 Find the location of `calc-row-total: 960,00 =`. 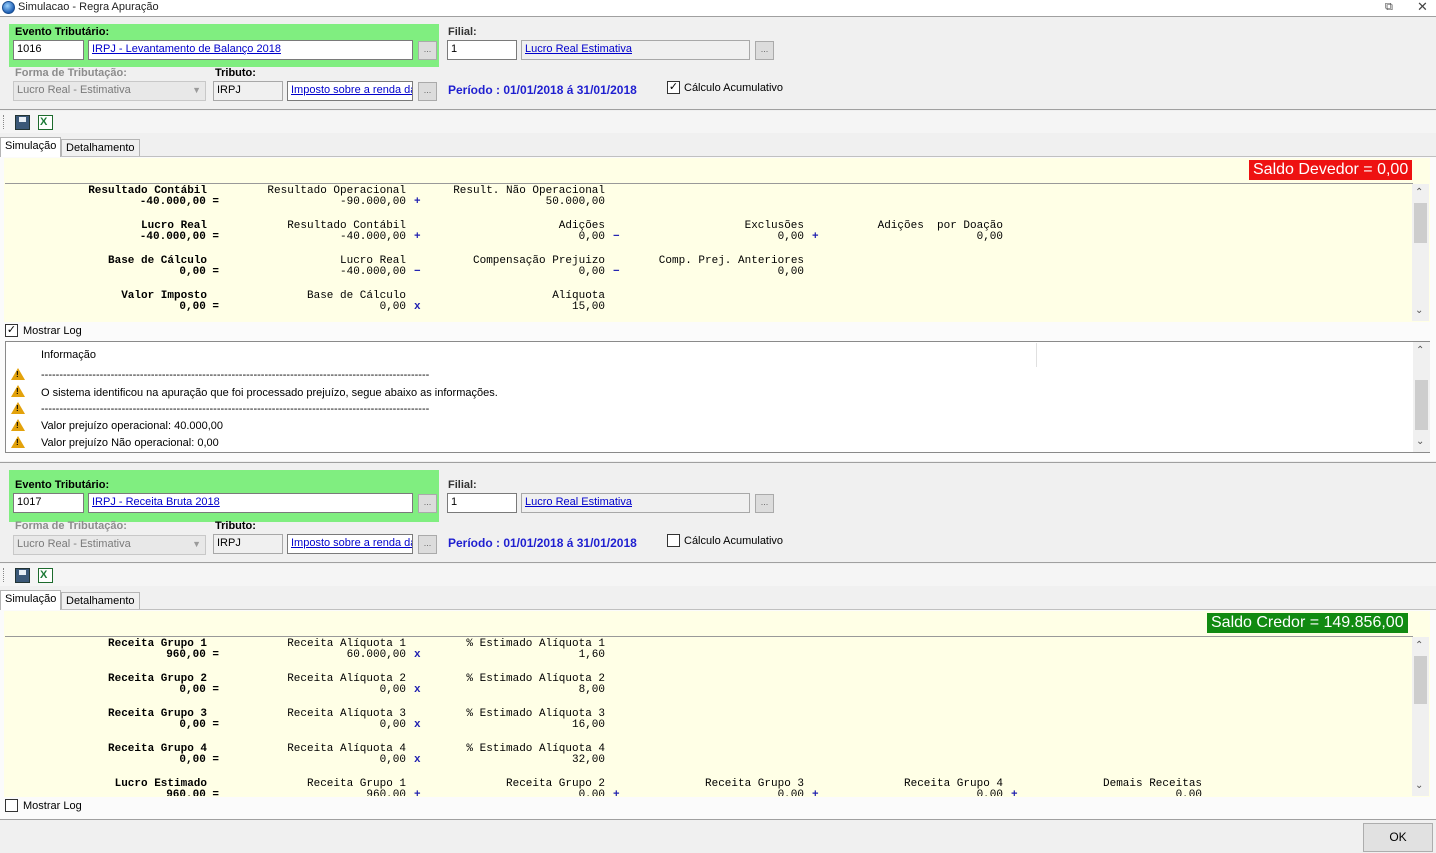

calc-row-total: 960,00 = is located at coordinates (192, 793).